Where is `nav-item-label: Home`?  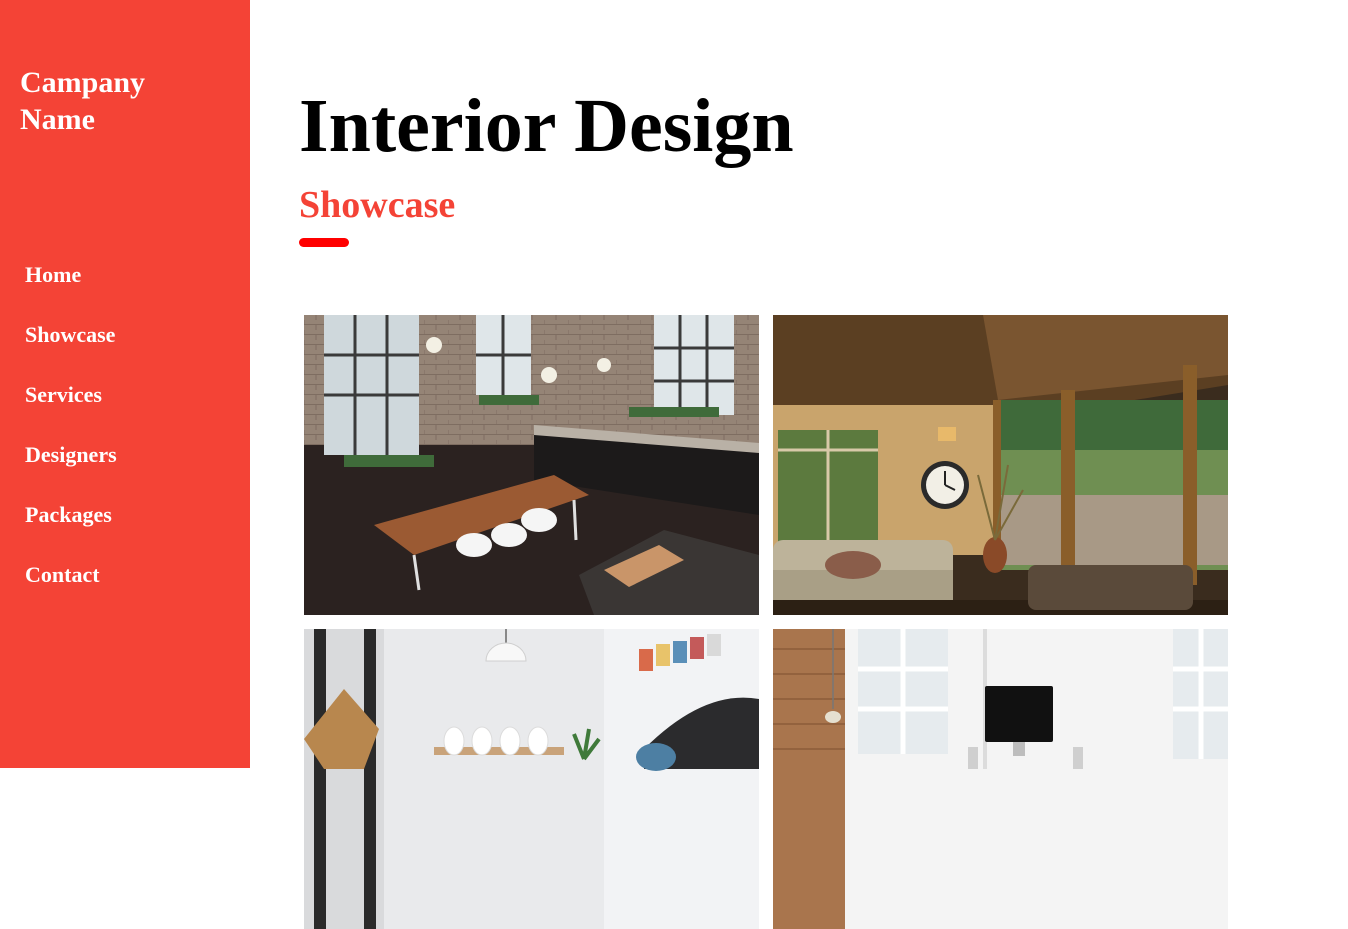
nav-item-label: Home is located at coordinates (53, 274).